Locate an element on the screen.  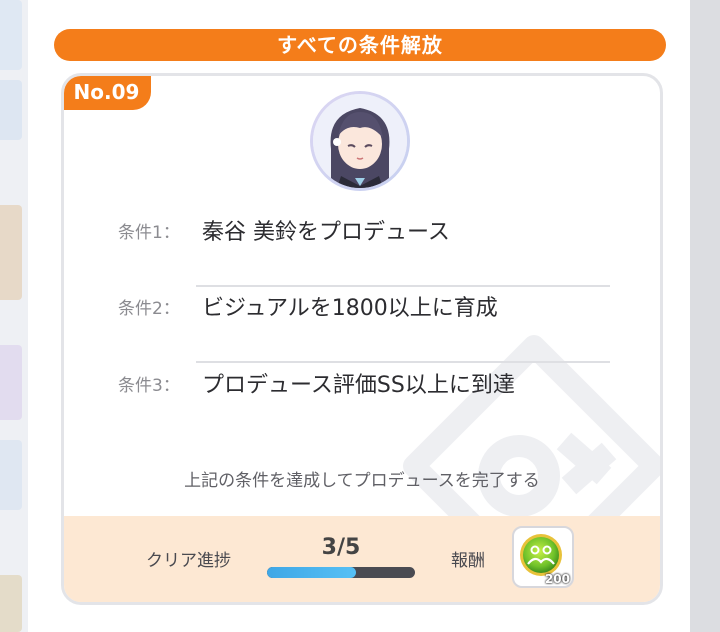
background-list-left is located at coordinates (14, 316).